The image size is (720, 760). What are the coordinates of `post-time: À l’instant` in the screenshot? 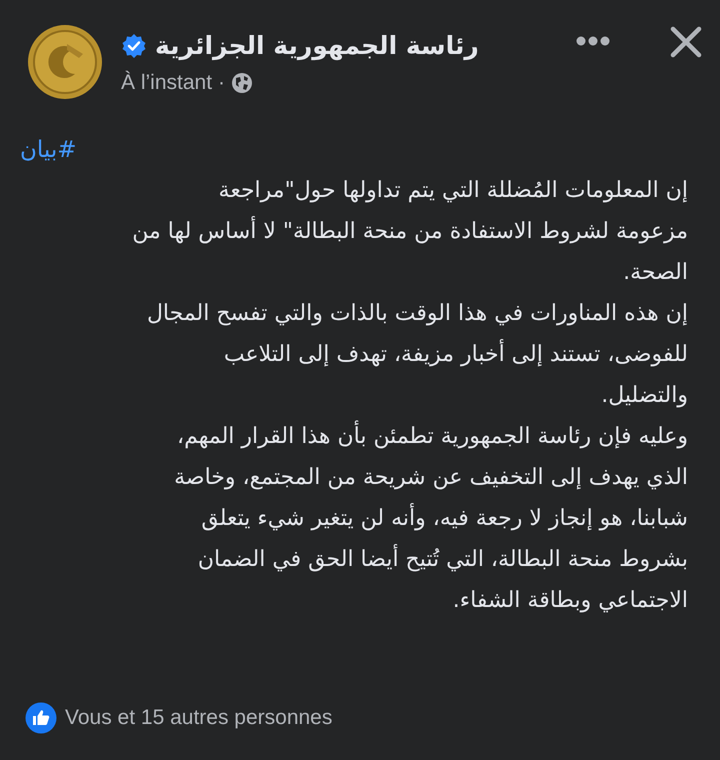 It's located at (166, 83).